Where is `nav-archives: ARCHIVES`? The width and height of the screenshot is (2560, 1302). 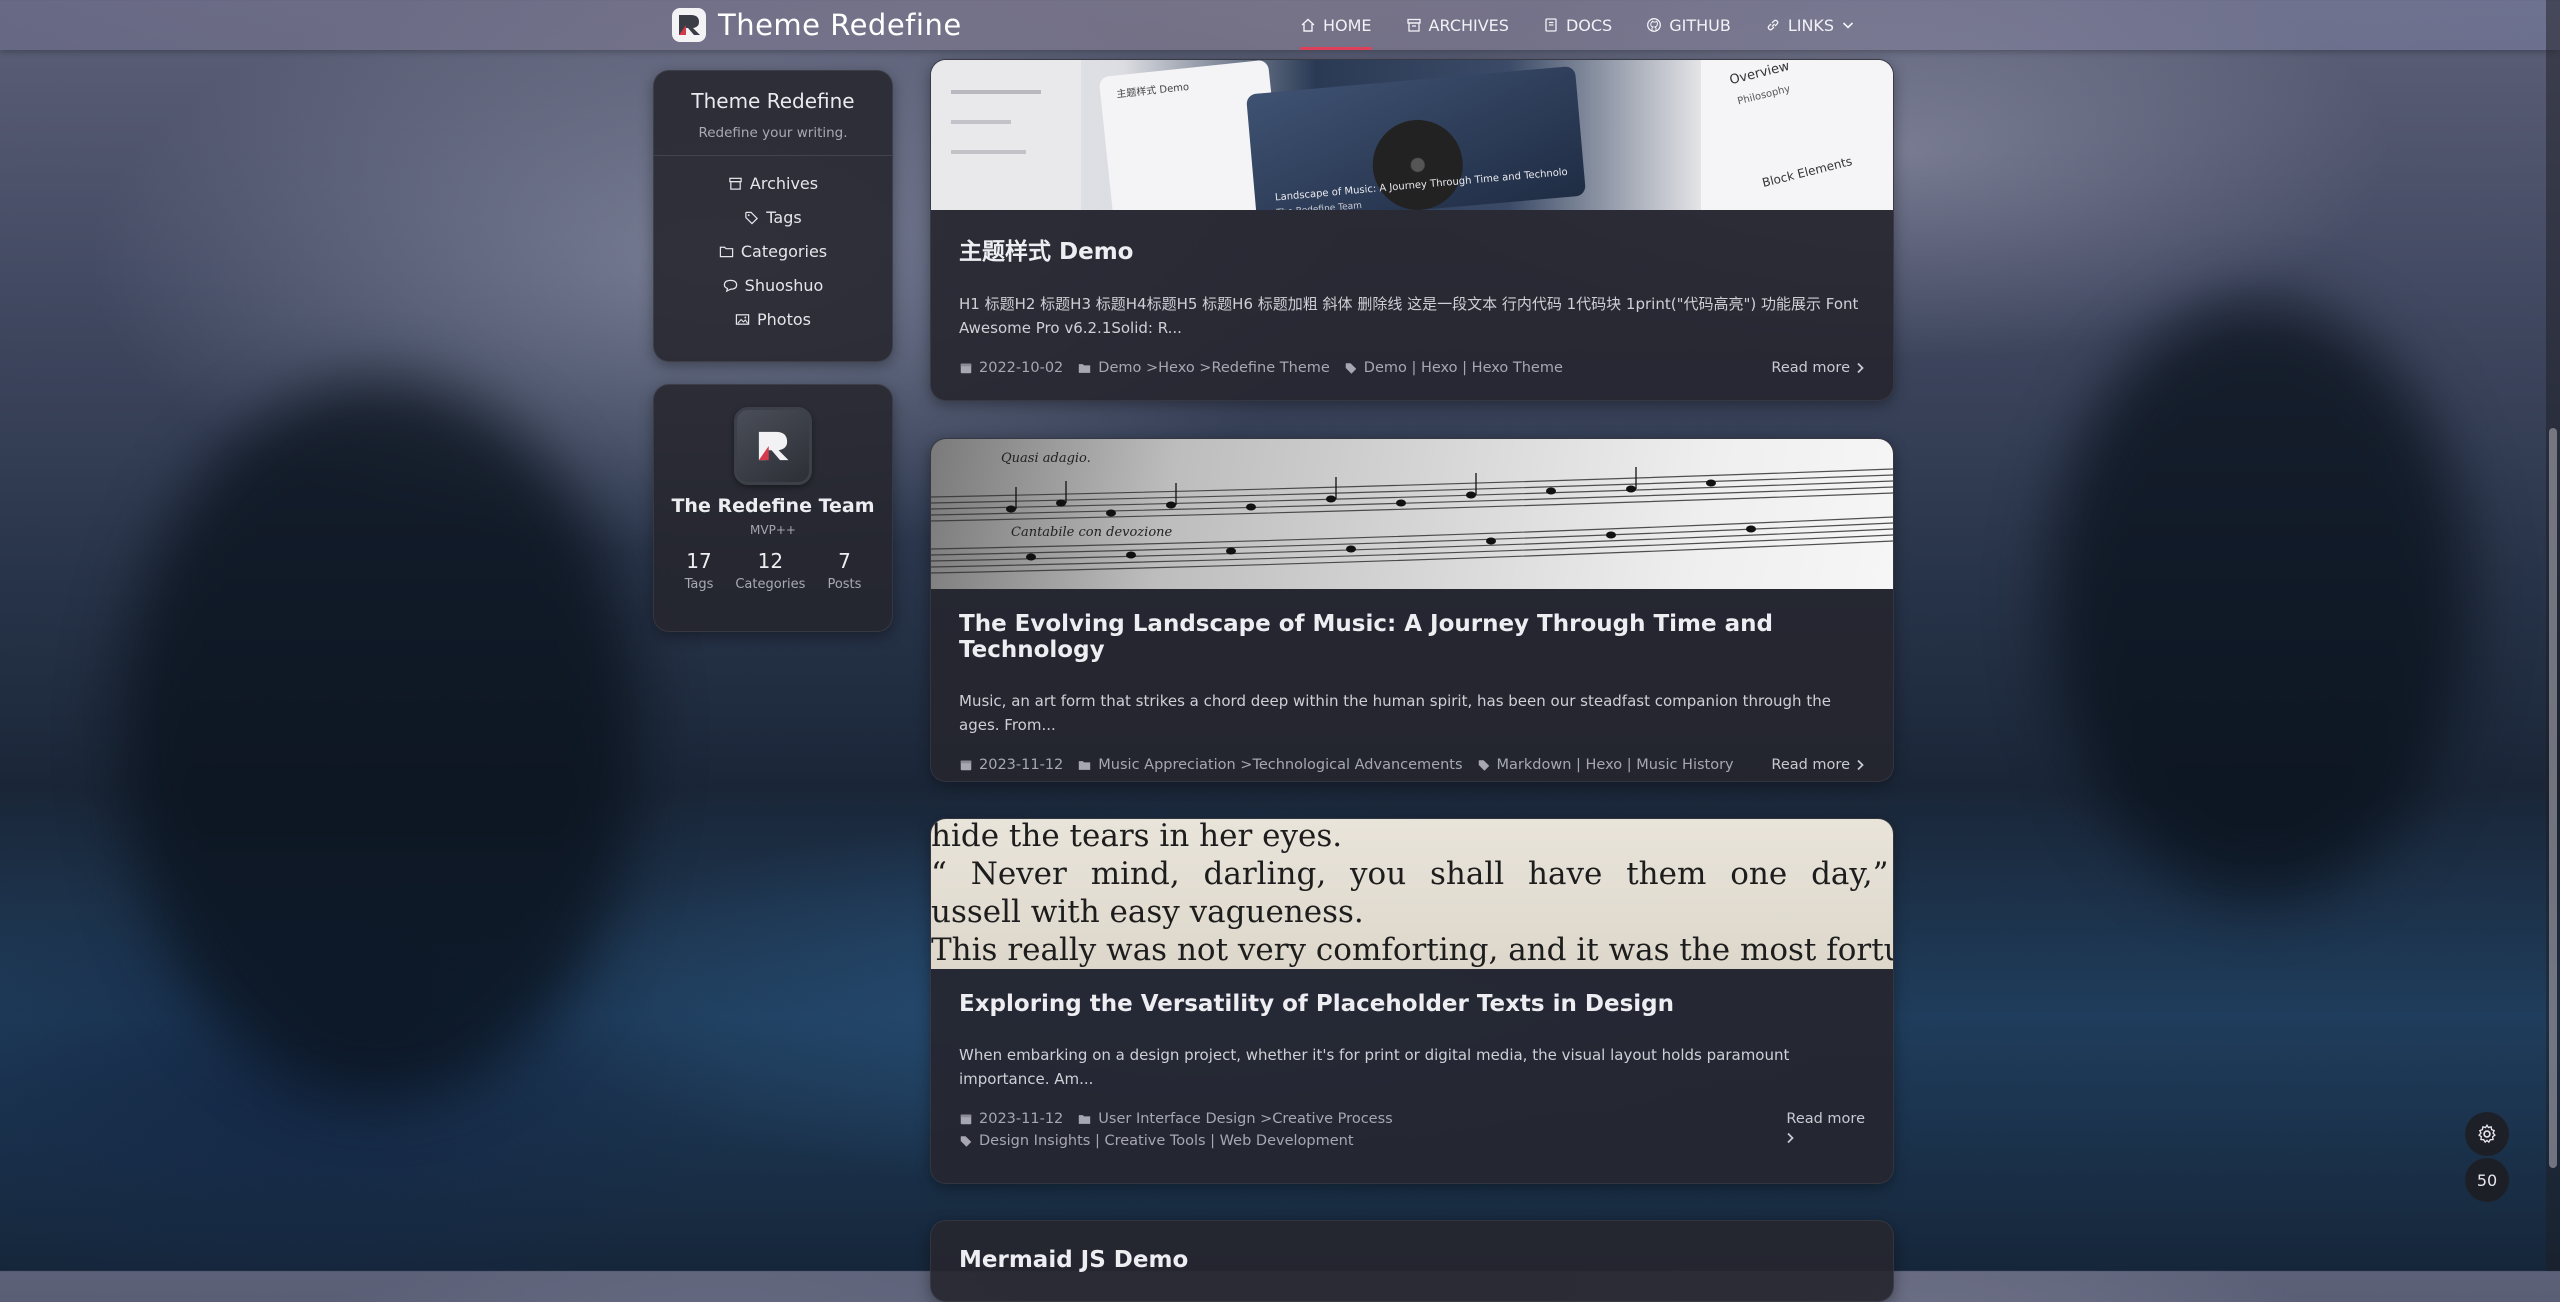 nav-archives: ARCHIVES is located at coordinates (1457, 25).